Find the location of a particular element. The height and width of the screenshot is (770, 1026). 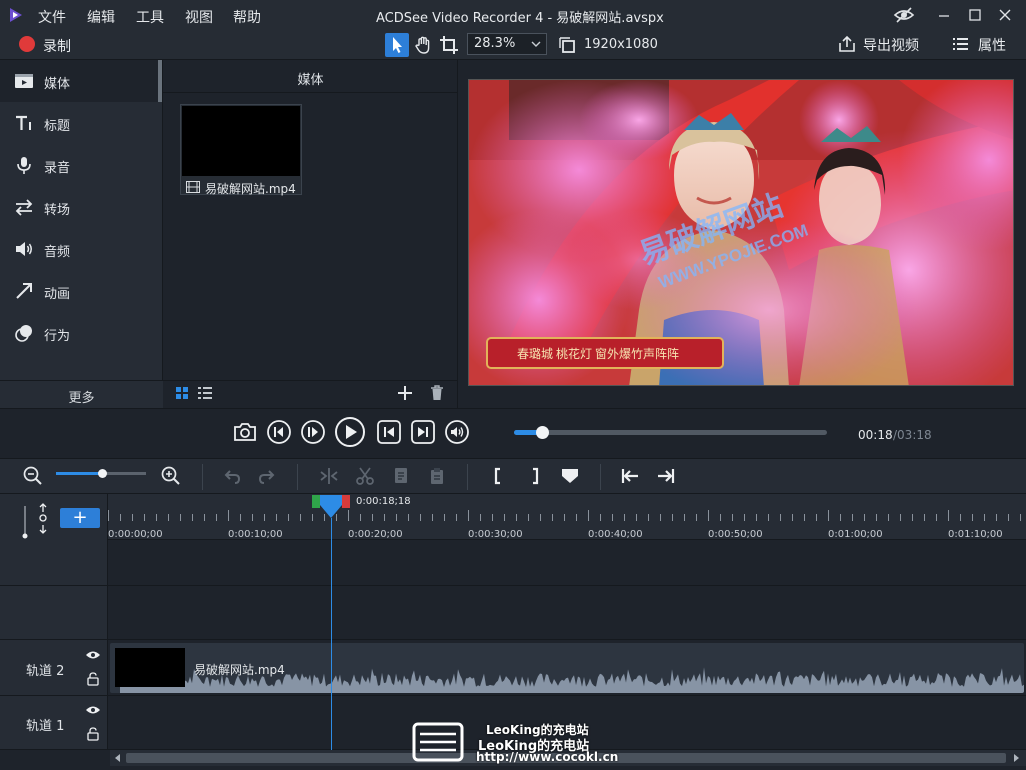

volume-icon is located at coordinates (457, 432).